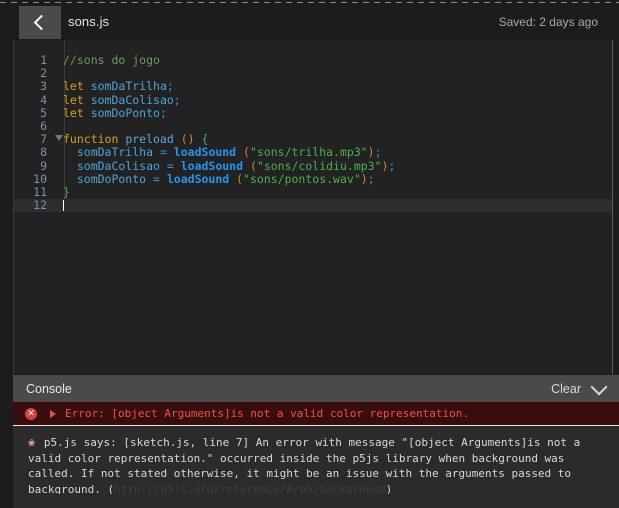  What do you see at coordinates (309, 22) in the screenshot?
I see `editor-header: sons.js Saved: 2 days ago` at bounding box center [309, 22].